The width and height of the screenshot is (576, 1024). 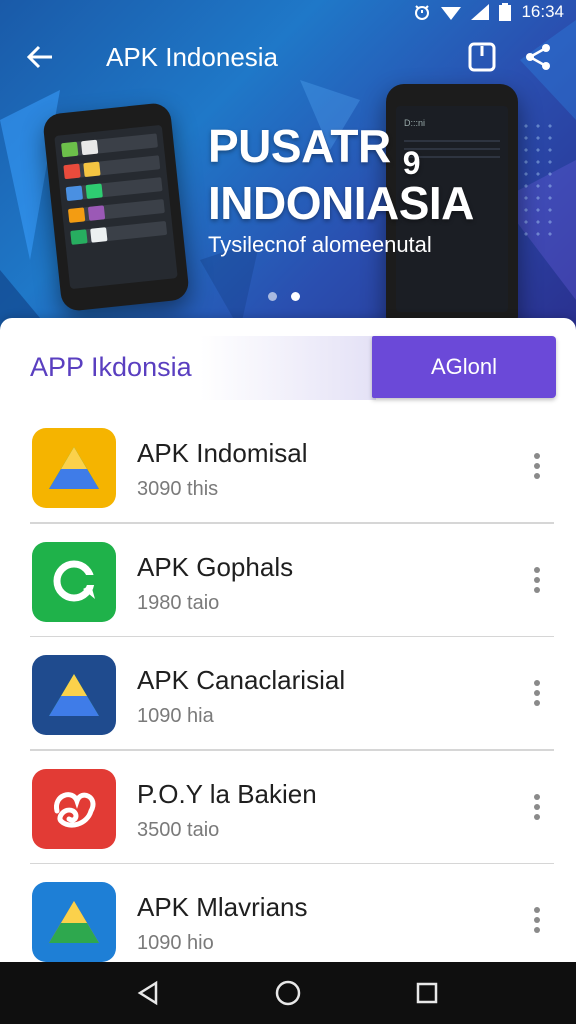 I want to click on app-name: APK Indomisal, so click(x=222, y=453).